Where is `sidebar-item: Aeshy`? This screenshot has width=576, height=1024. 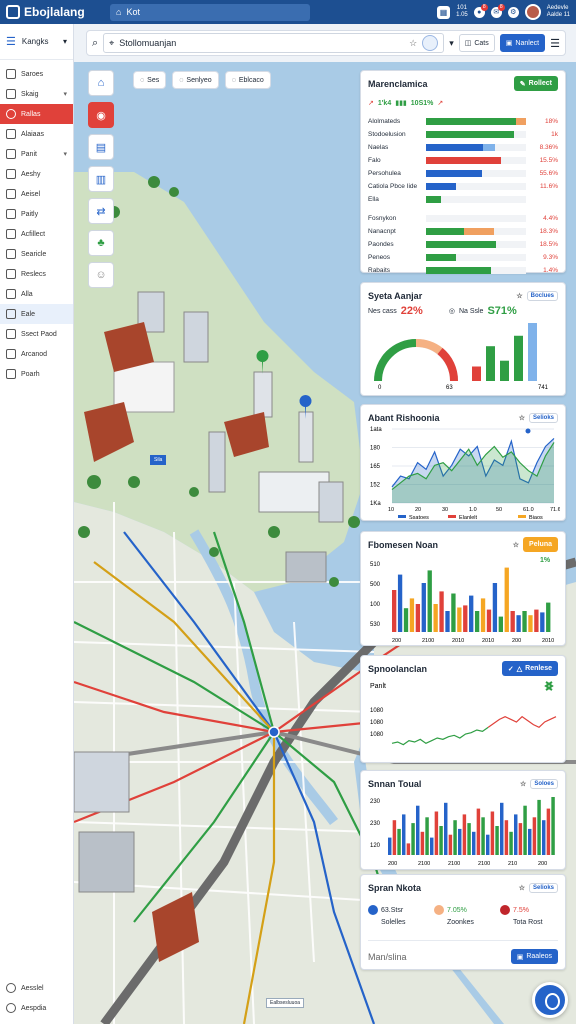 sidebar-item: Aeshy is located at coordinates (36, 174).